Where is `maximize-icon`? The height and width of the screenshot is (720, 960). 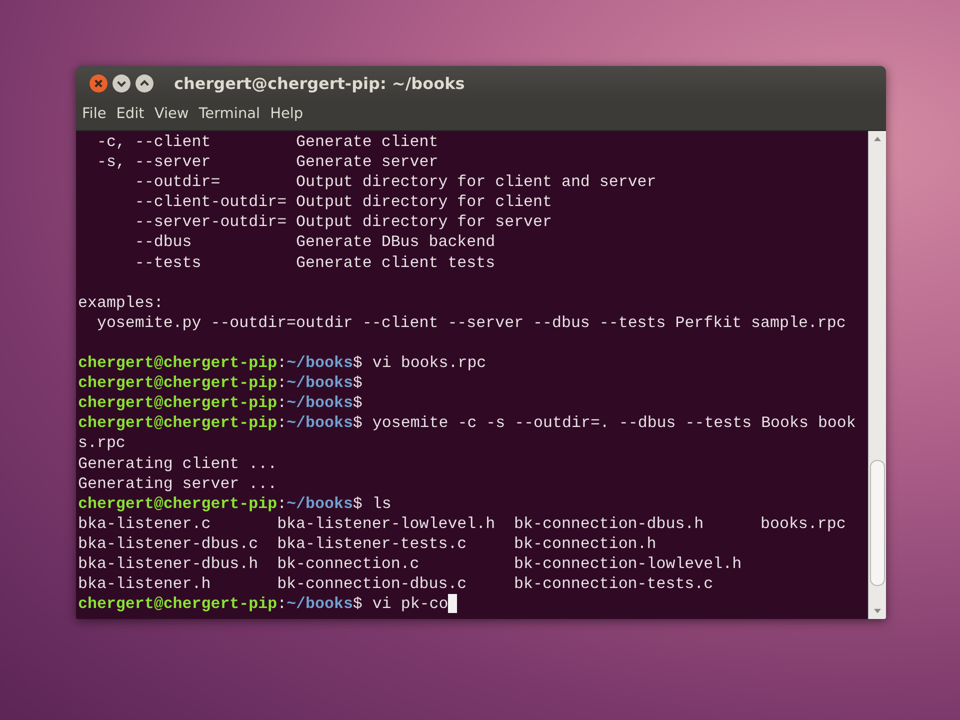
maximize-icon is located at coordinates (144, 83).